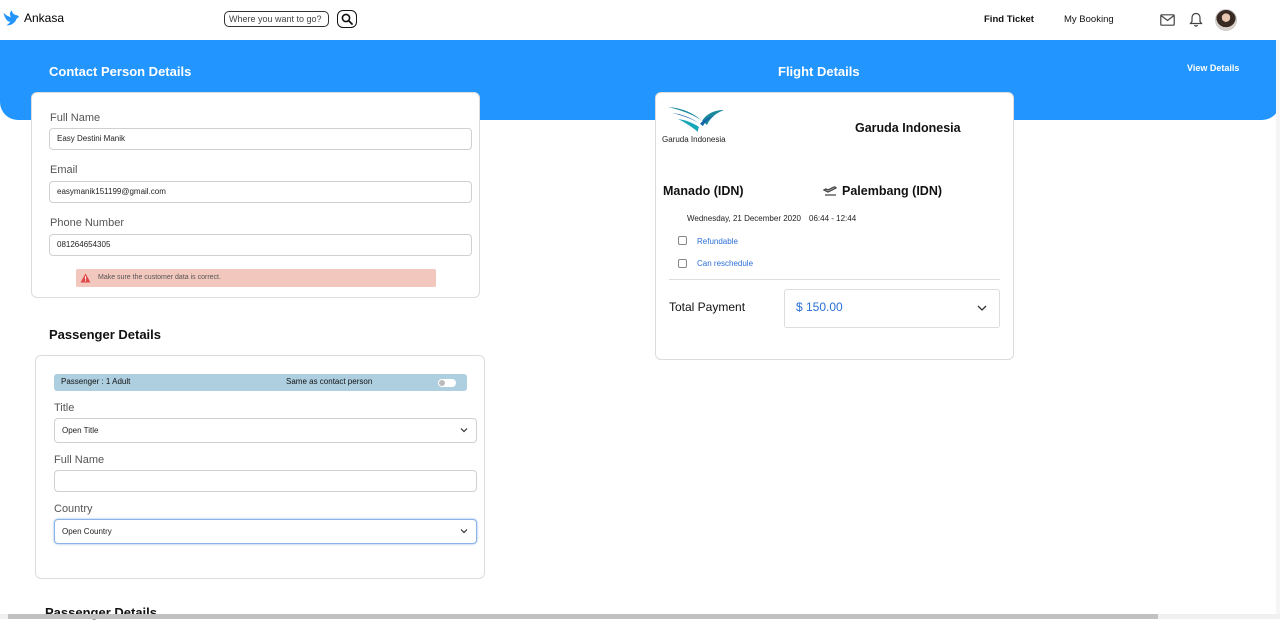 This screenshot has width=1280, height=620. What do you see at coordinates (75, 118) in the screenshot?
I see `contact-full-name-label: Full Name` at bounding box center [75, 118].